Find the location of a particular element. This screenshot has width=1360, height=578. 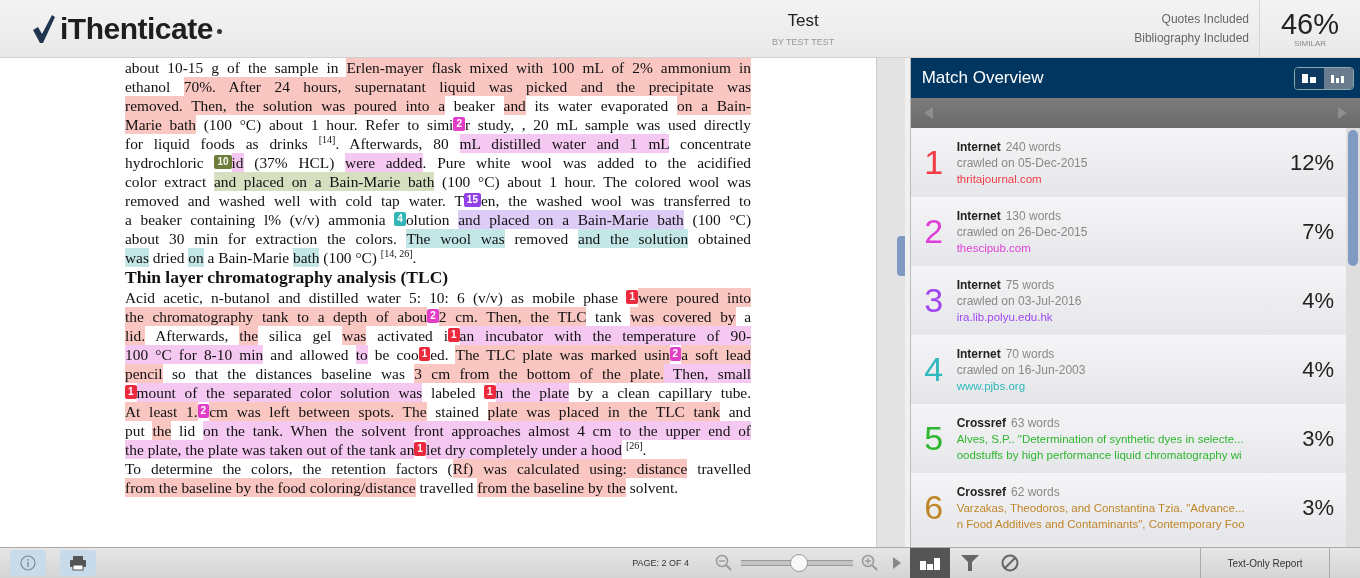

filter-option: Bibliography Included is located at coordinates (1191, 38).